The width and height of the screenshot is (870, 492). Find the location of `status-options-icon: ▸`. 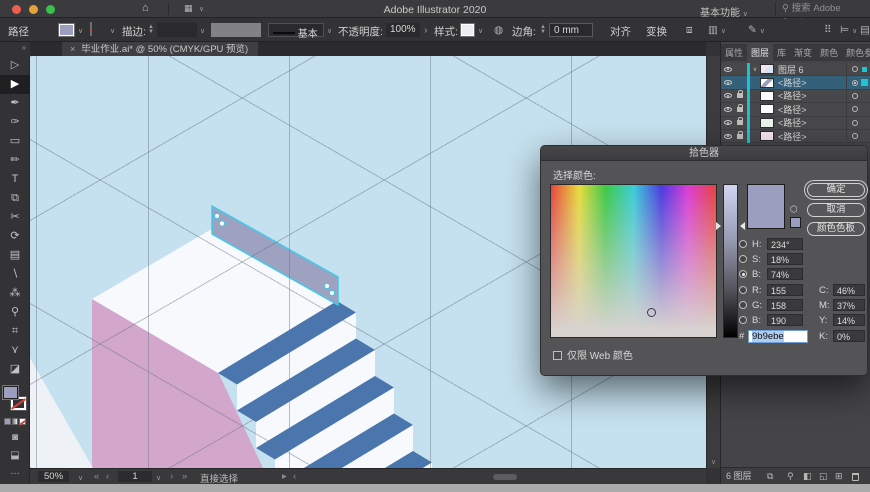

status-options-icon: ▸ is located at coordinates (284, 476).